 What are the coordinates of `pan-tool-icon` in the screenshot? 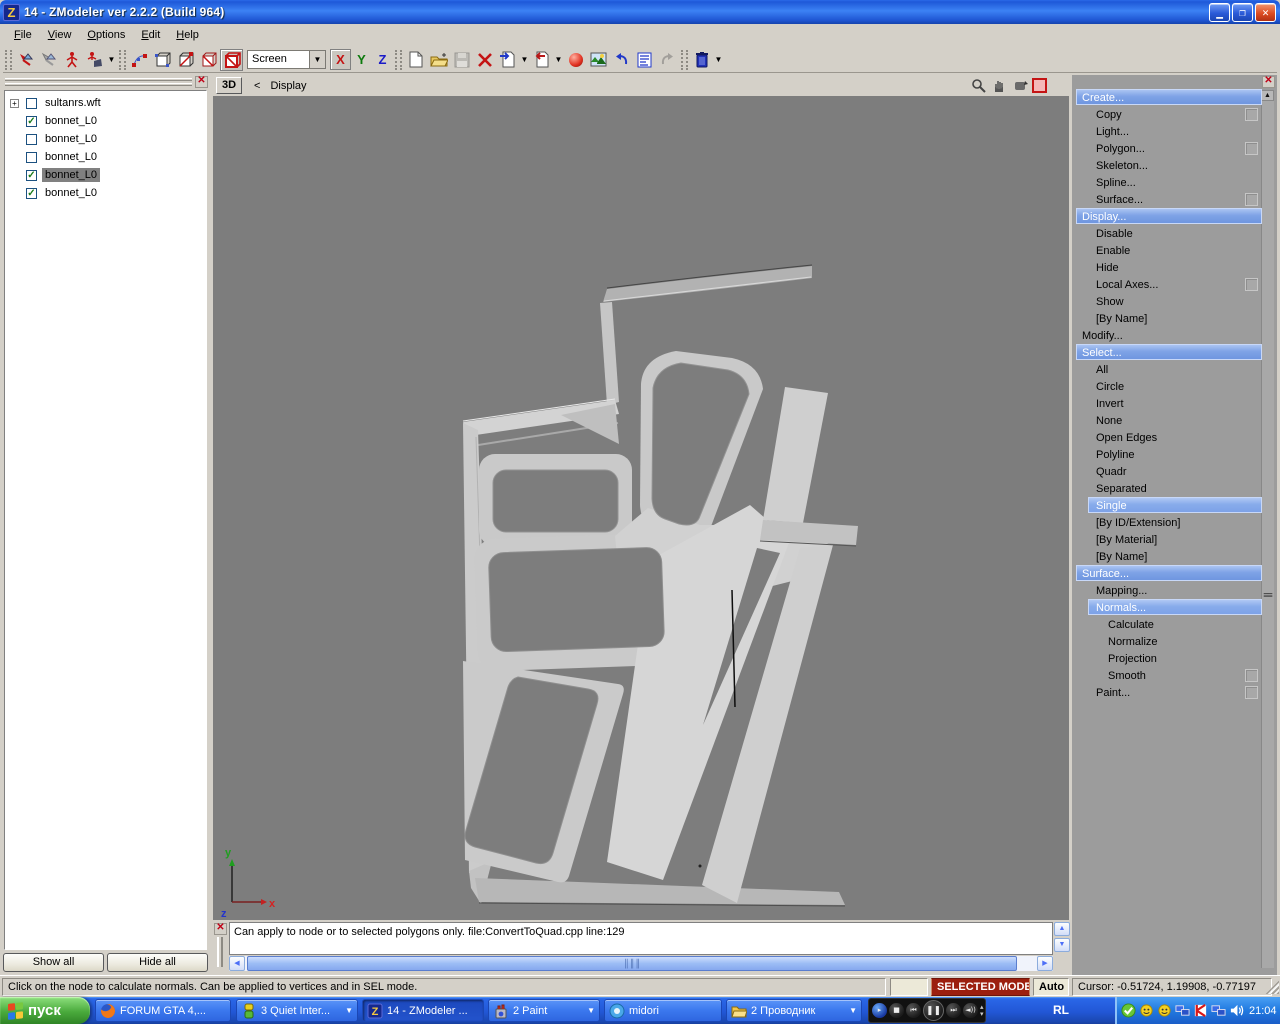 It's located at (999, 85).